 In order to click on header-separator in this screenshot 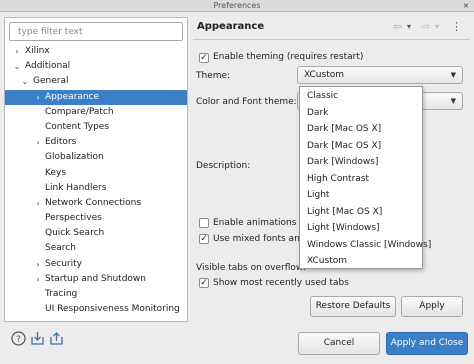, I will do `click(331, 39)`.